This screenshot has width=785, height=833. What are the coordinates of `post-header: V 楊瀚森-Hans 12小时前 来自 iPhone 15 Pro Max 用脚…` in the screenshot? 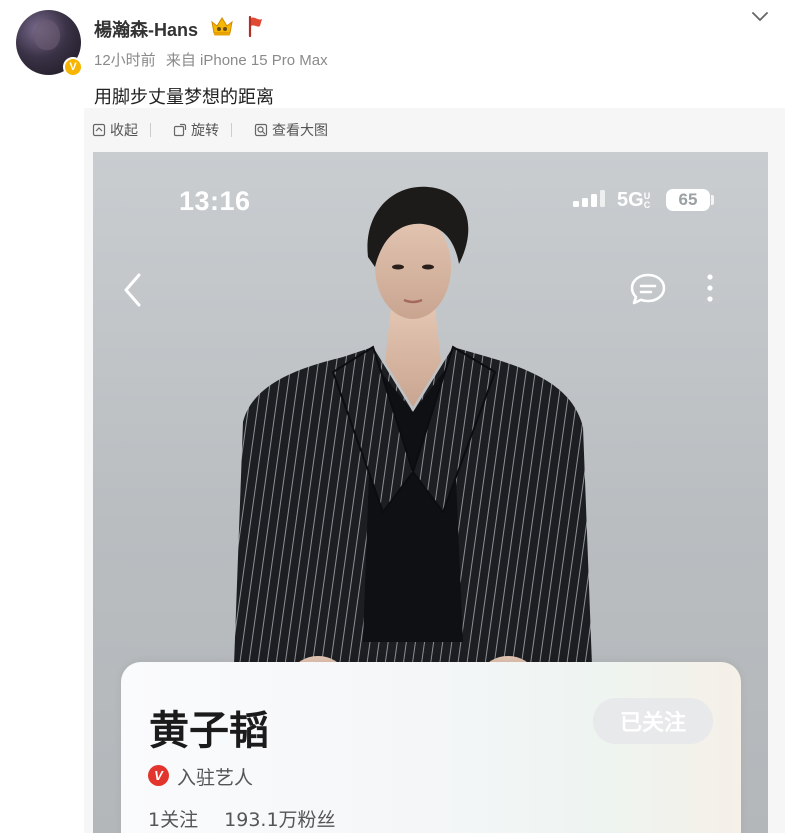 It's located at (392, 55).